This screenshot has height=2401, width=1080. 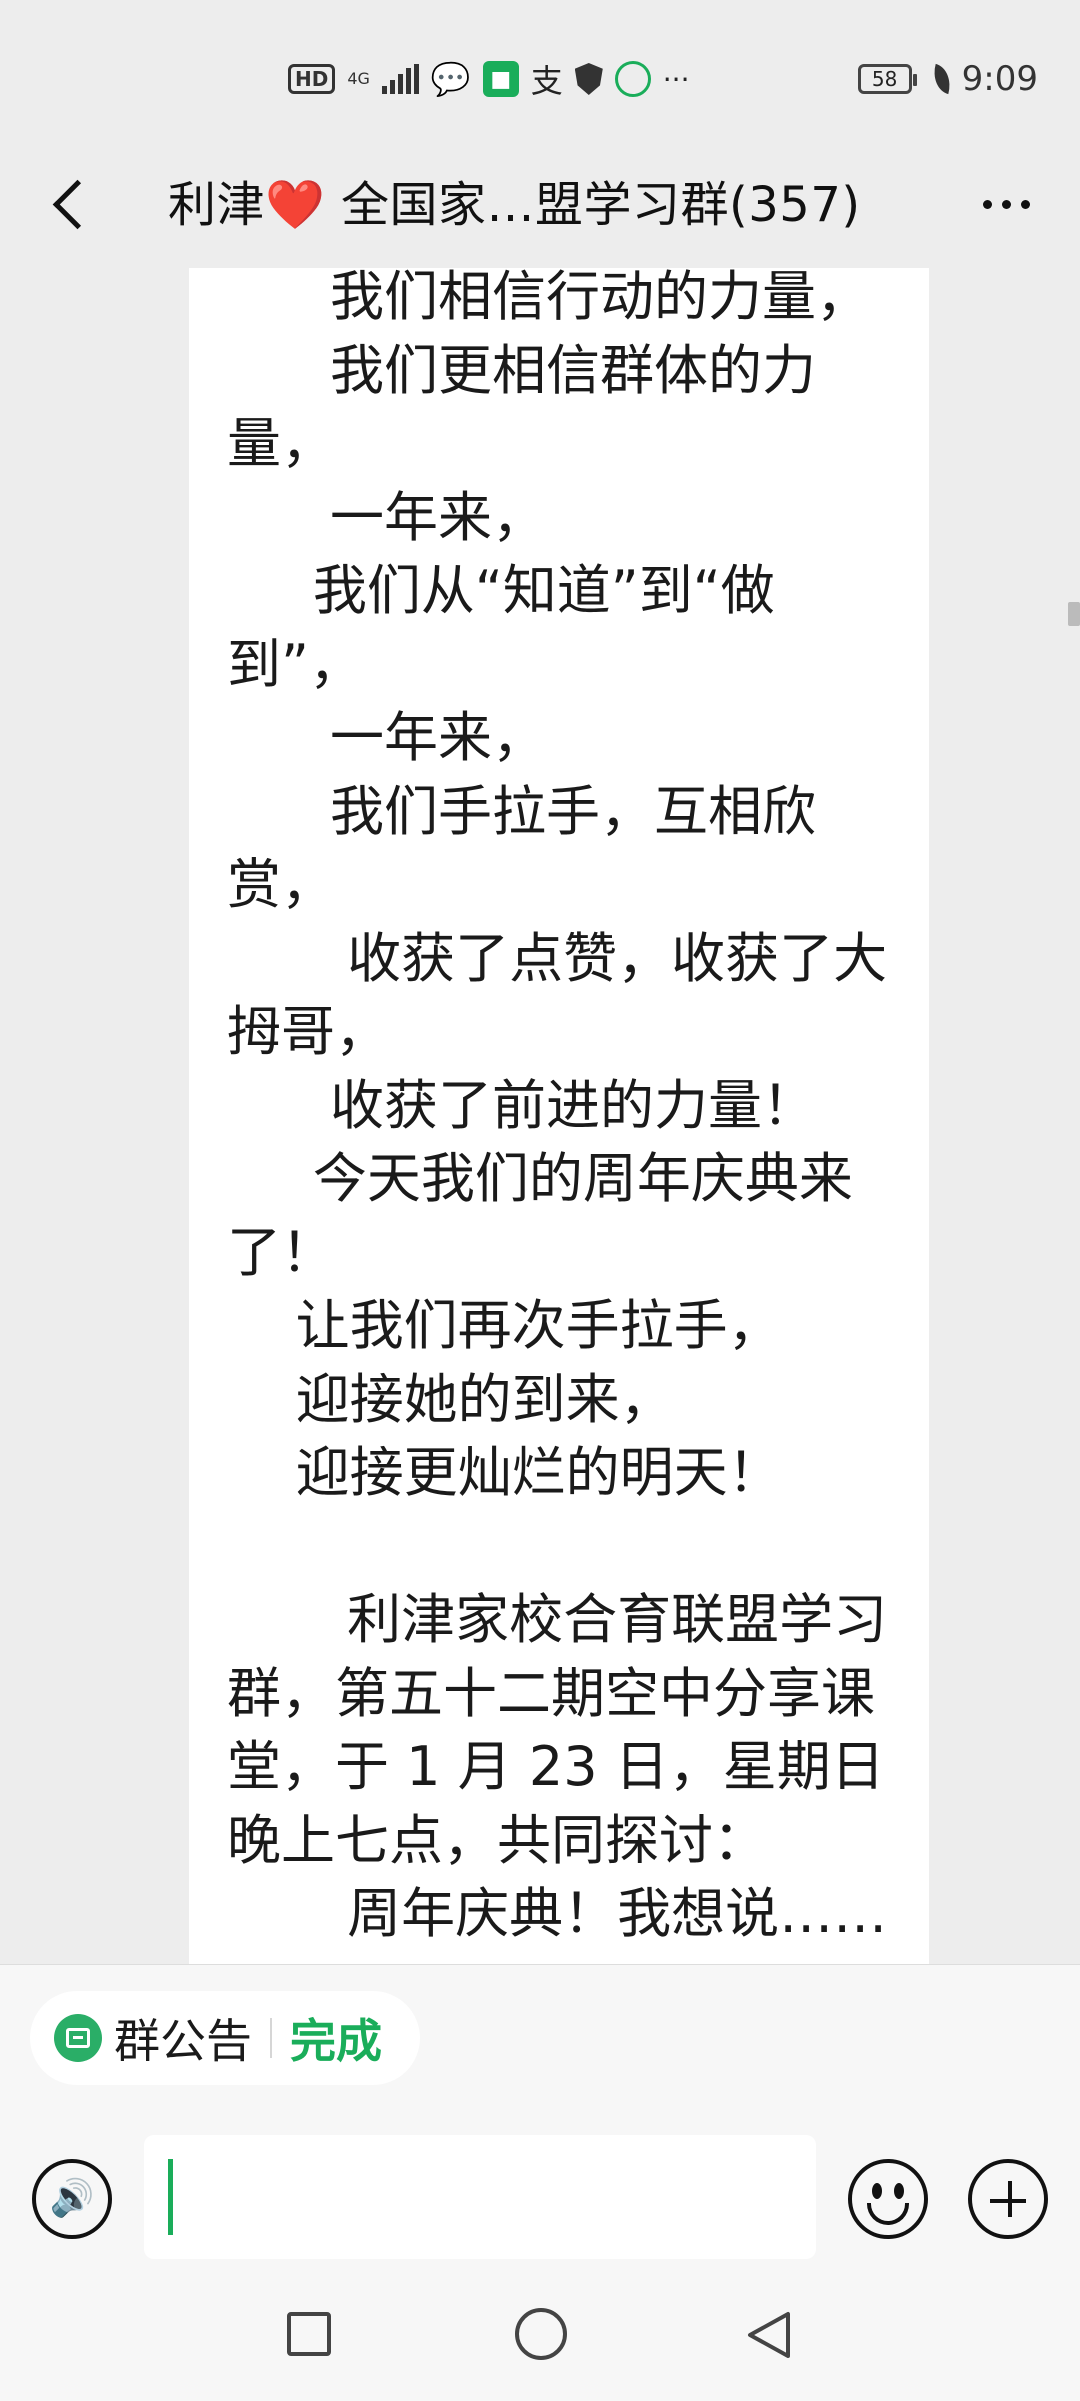 I want to click on shield-app-icon: ■, so click(x=500, y=79).